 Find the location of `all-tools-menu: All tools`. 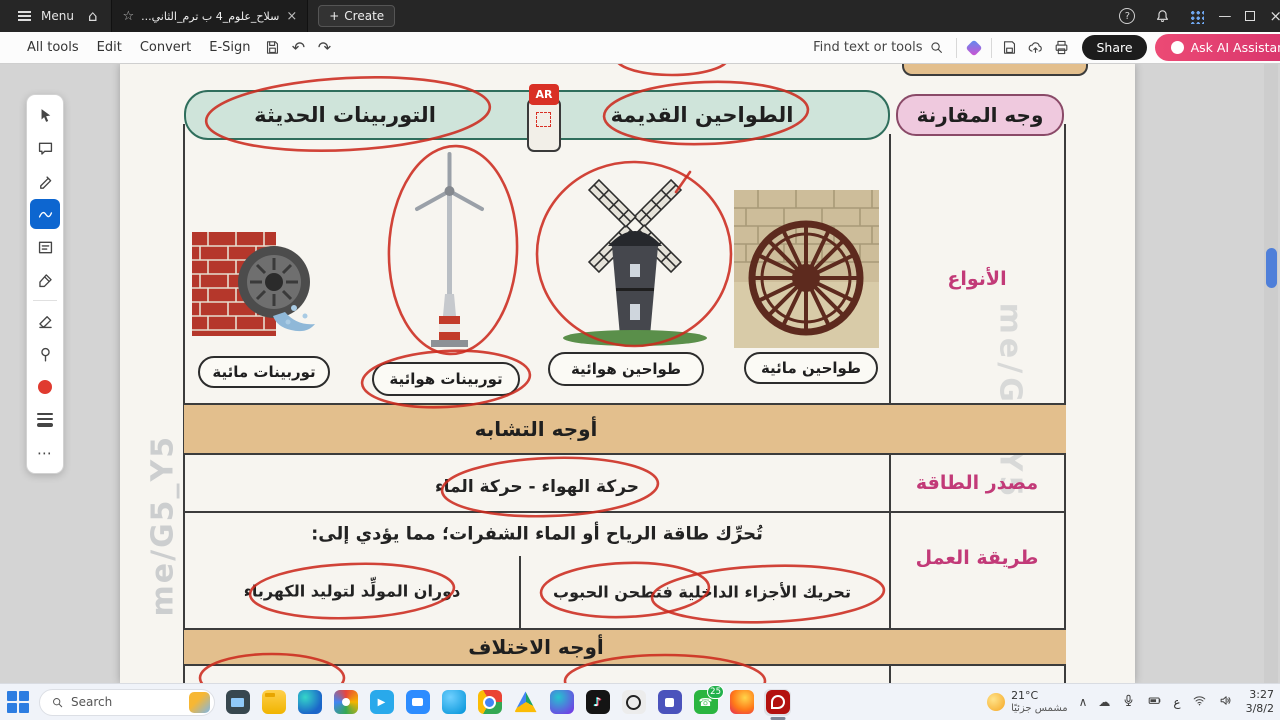

all-tools-menu: All tools is located at coordinates (53, 47).